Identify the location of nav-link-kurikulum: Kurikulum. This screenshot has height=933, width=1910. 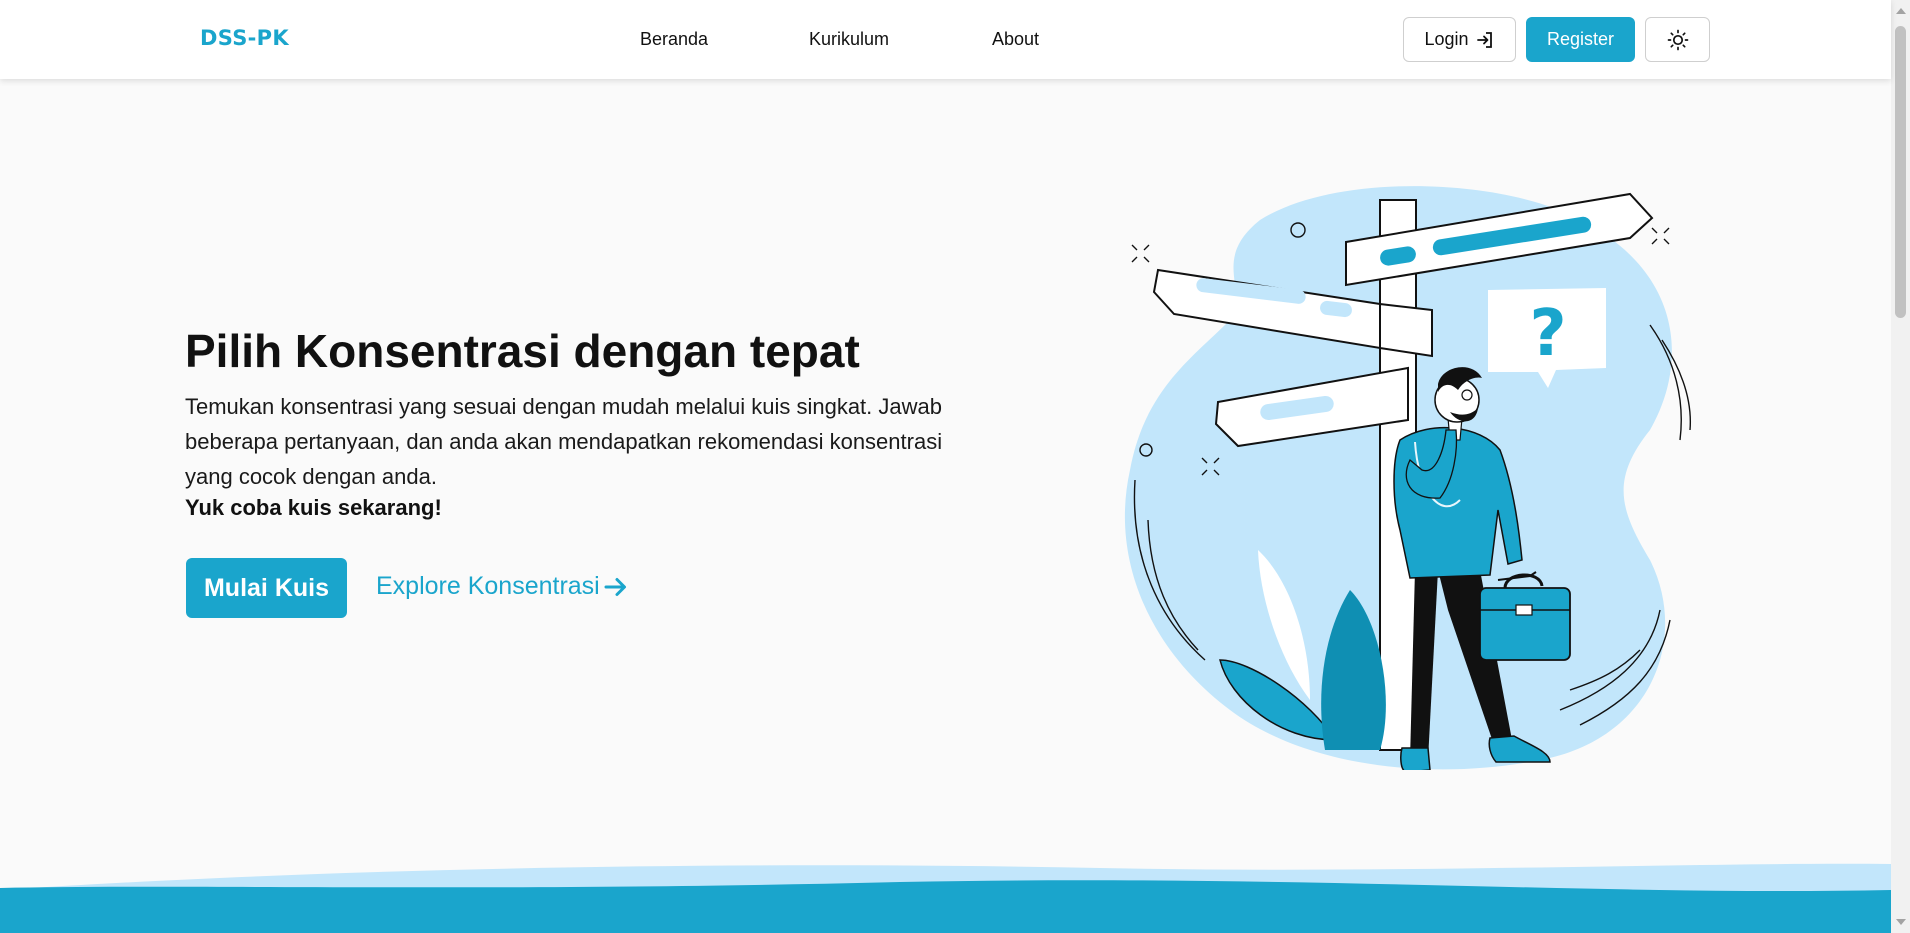
(849, 39).